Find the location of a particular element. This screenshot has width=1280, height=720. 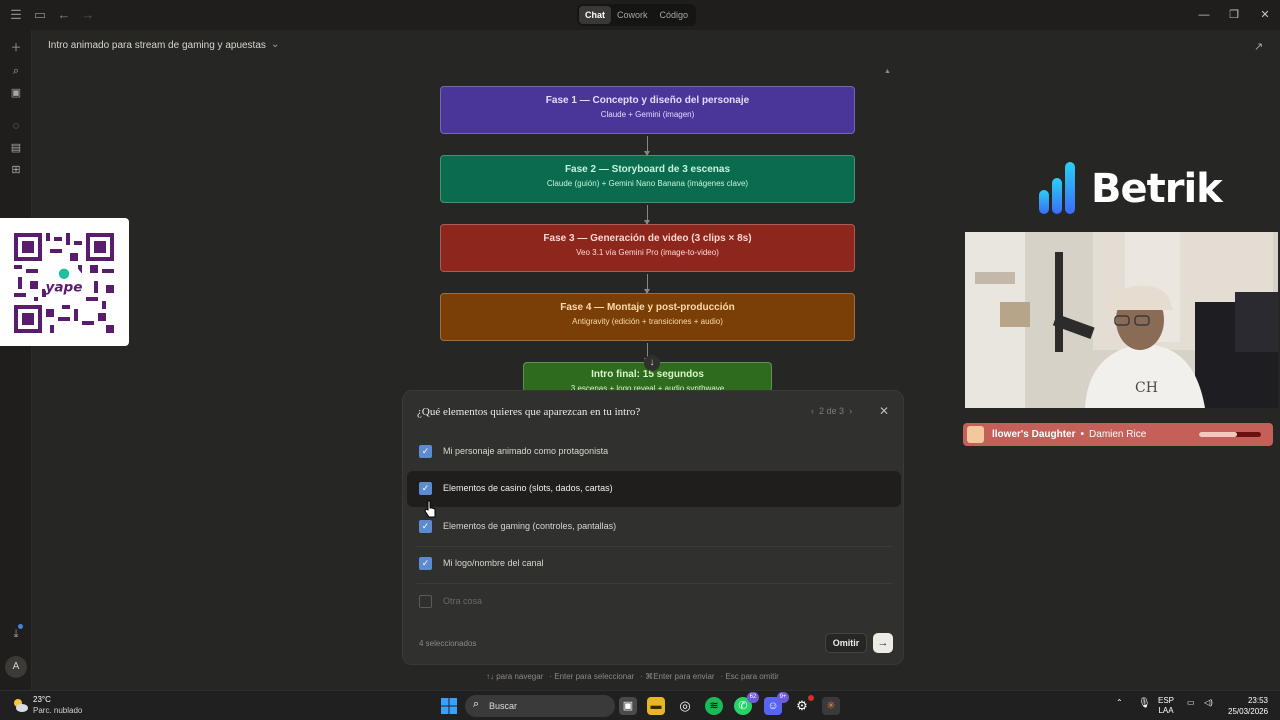

tab-codigo: Código is located at coordinates (674, 15).